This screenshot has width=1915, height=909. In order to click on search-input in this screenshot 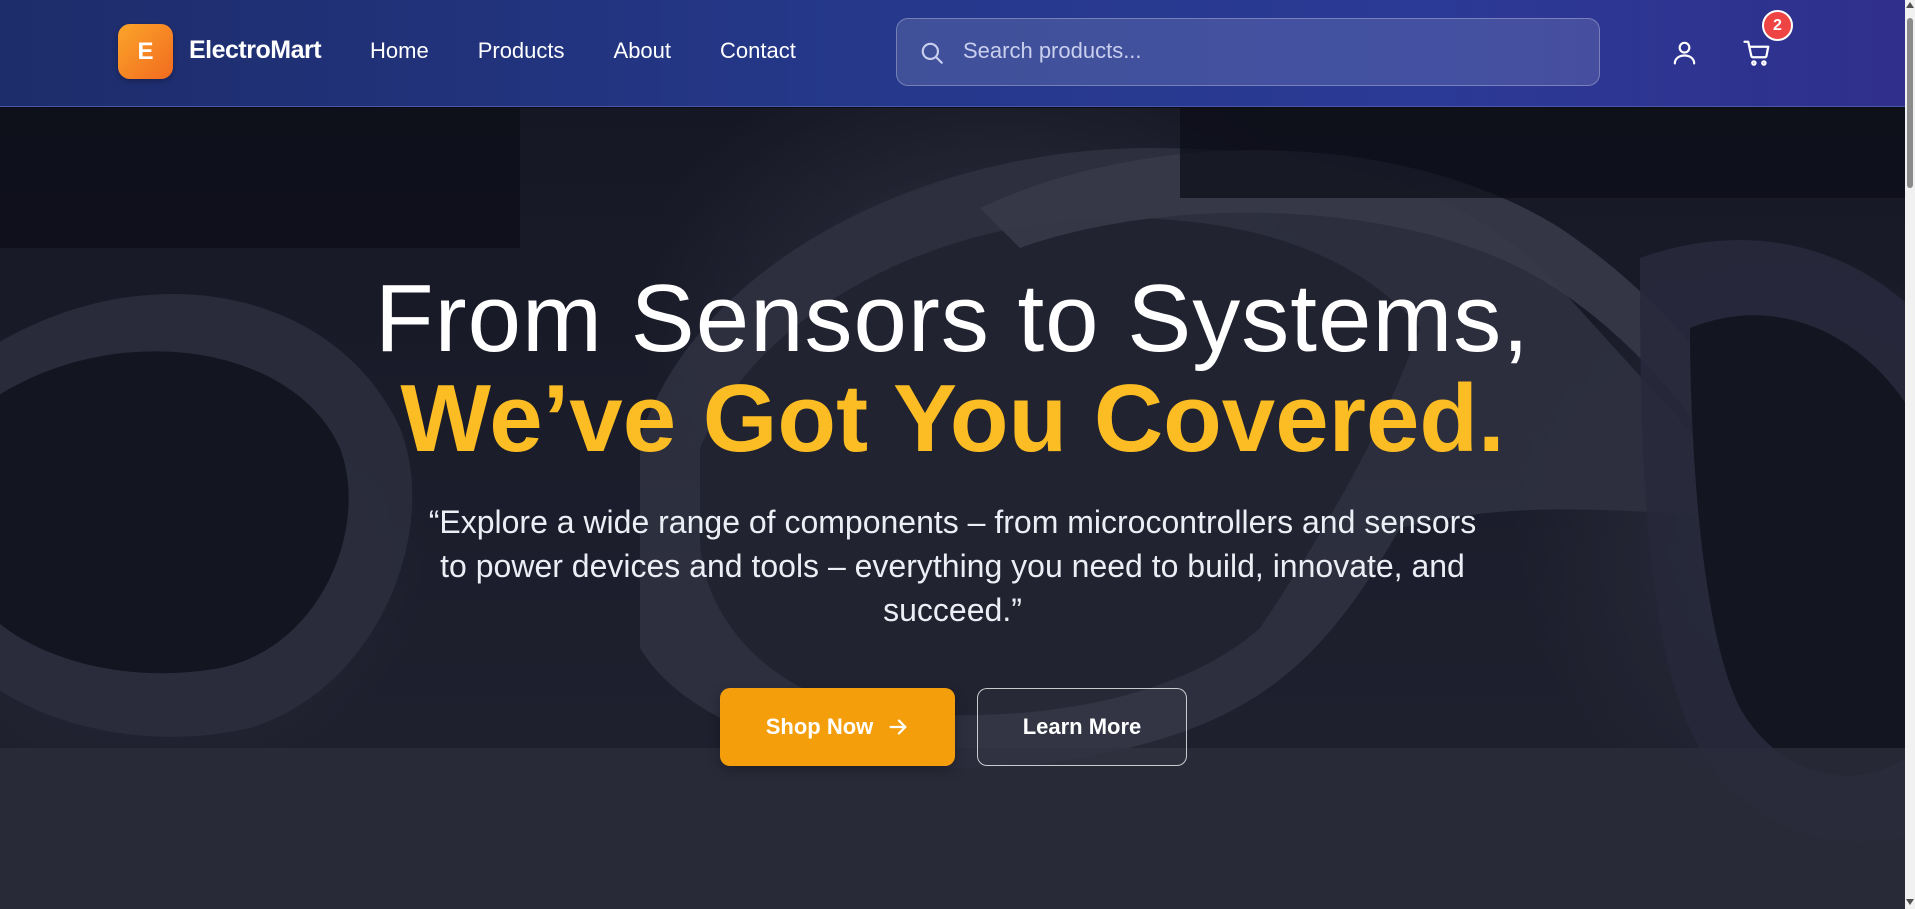, I will do `click(1268, 51)`.